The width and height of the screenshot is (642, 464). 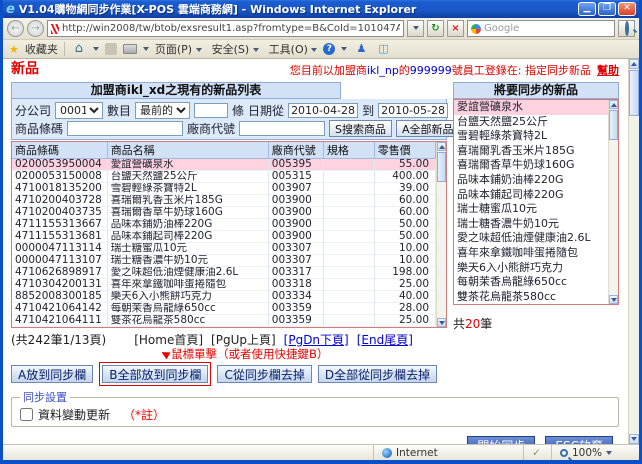 What do you see at coordinates (224, 188) in the screenshot?
I see `table-row: 4710018135200 雪碧輕綠茶寶特2L 003907 39.00` at bounding box center [224, 188].